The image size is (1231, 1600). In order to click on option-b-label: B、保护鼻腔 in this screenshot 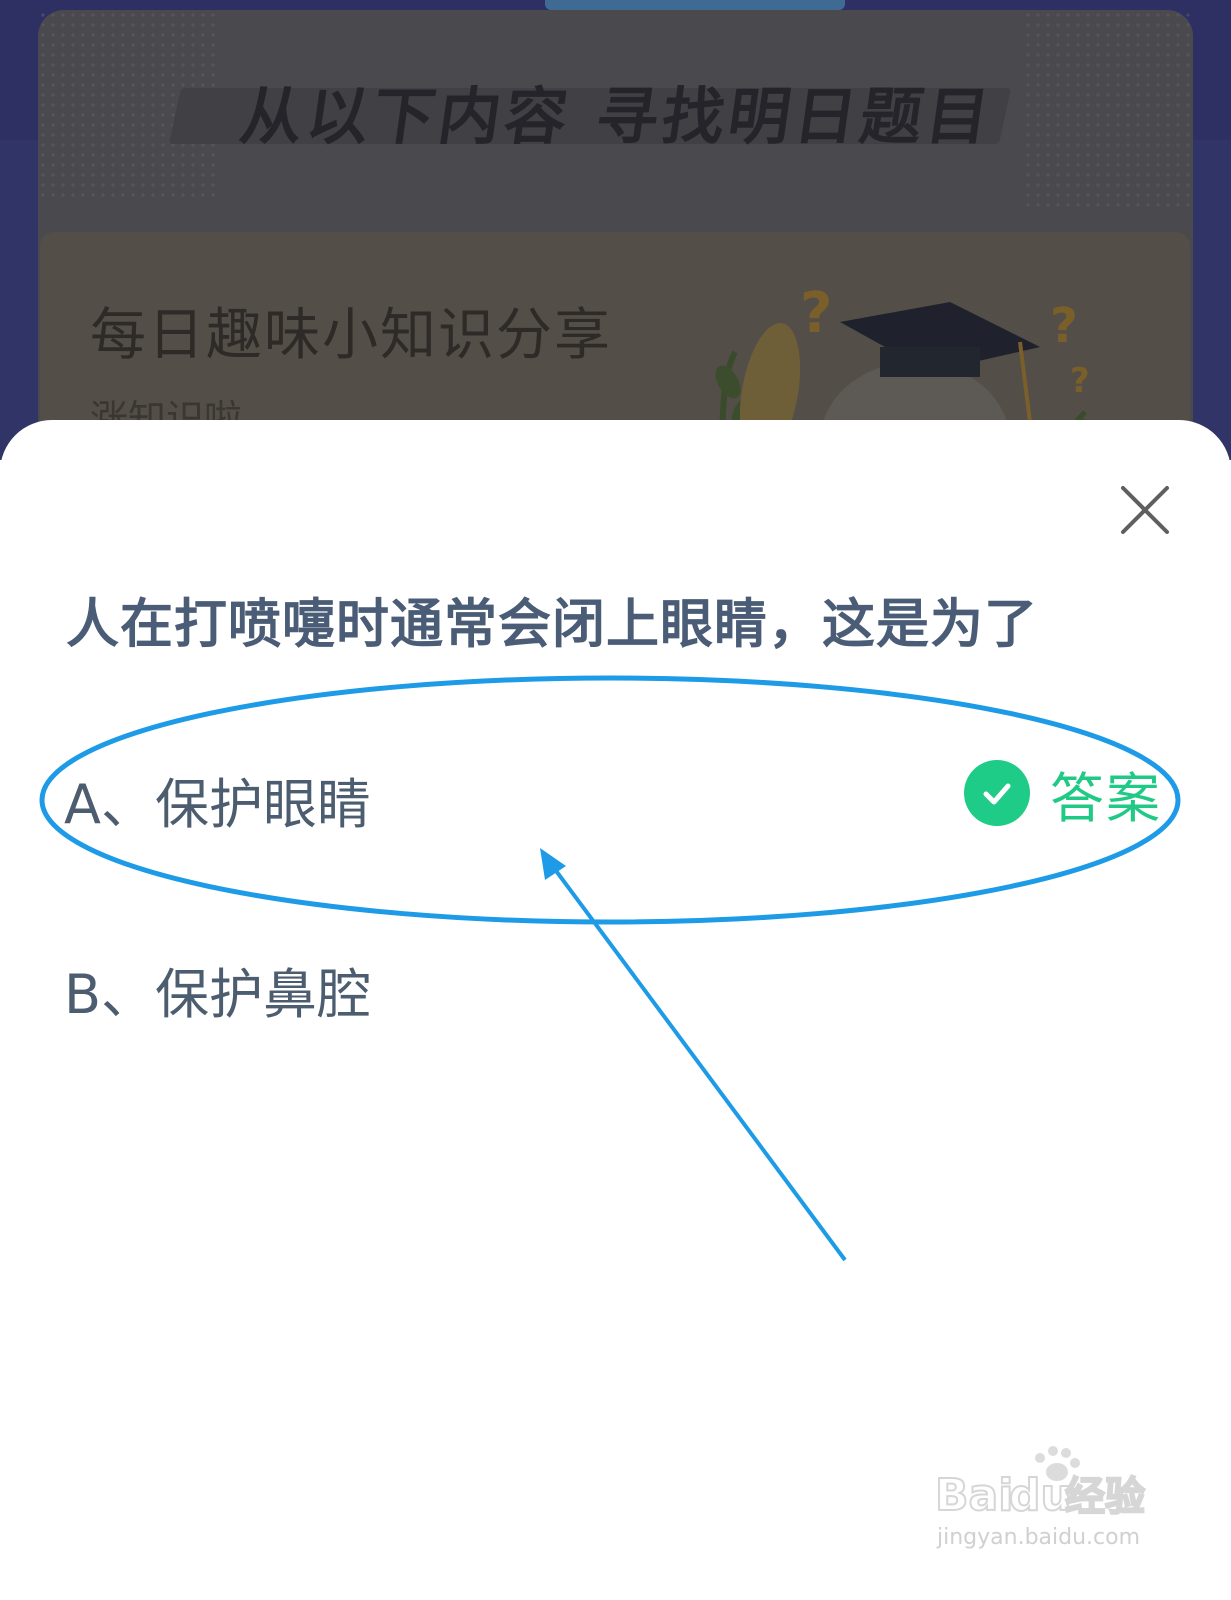, I will do `click(218, 994)`.